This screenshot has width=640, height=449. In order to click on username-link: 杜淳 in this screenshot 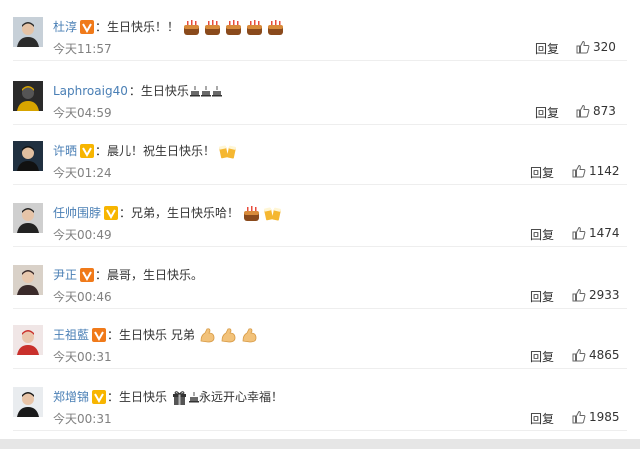, I will do `click(65, 27)`.